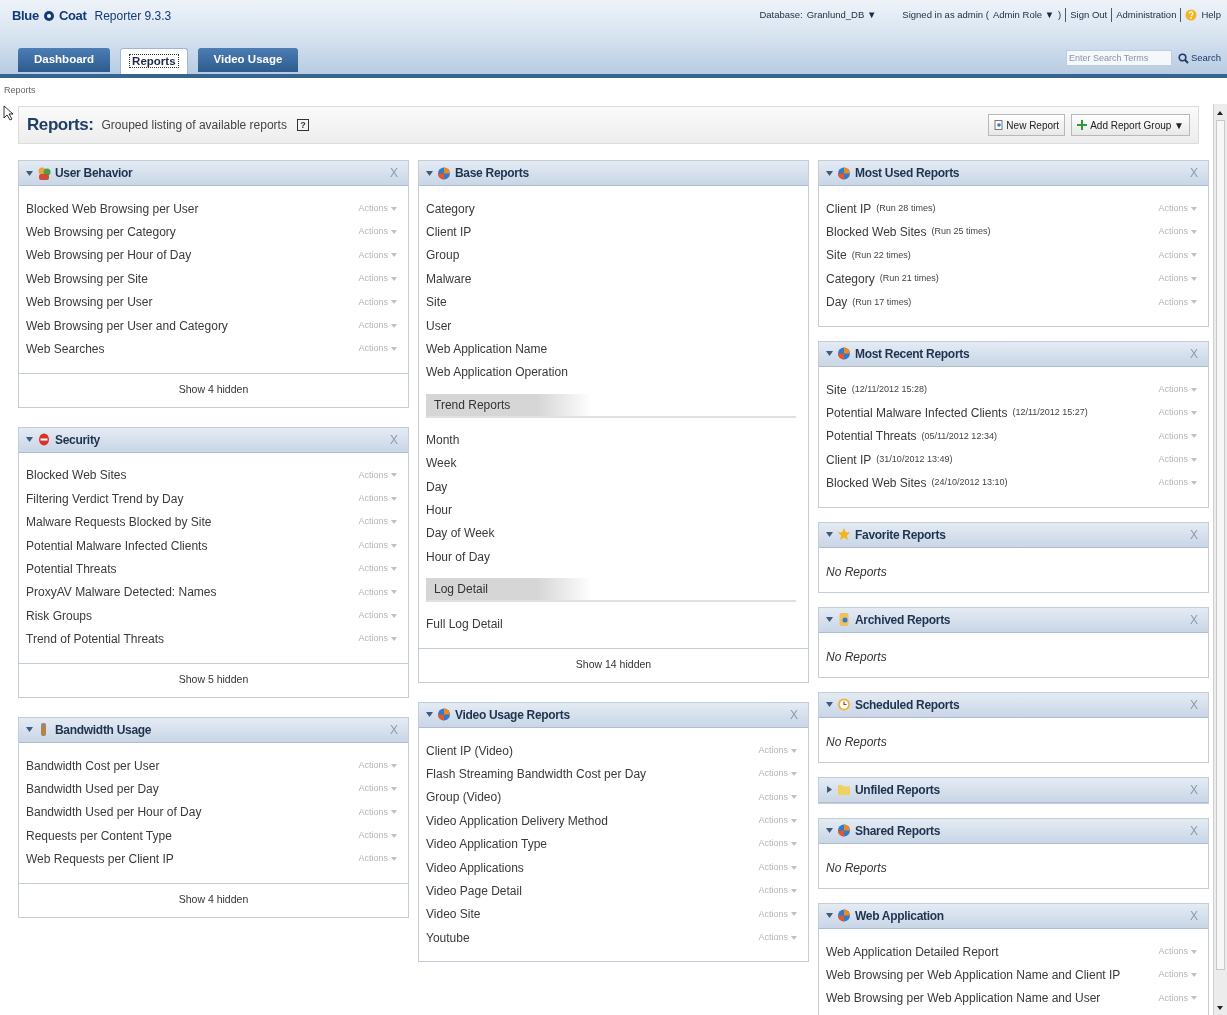 This screenshot has height=1015, width=1227. What do you see at coordinates (1211, 15) in the screenshot?
I see `help-link: Help` at bounding box center [1211, 15].